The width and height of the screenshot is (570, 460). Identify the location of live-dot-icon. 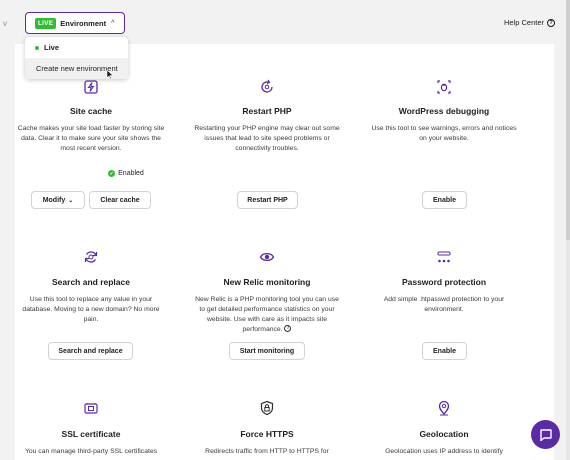
(37, 47).